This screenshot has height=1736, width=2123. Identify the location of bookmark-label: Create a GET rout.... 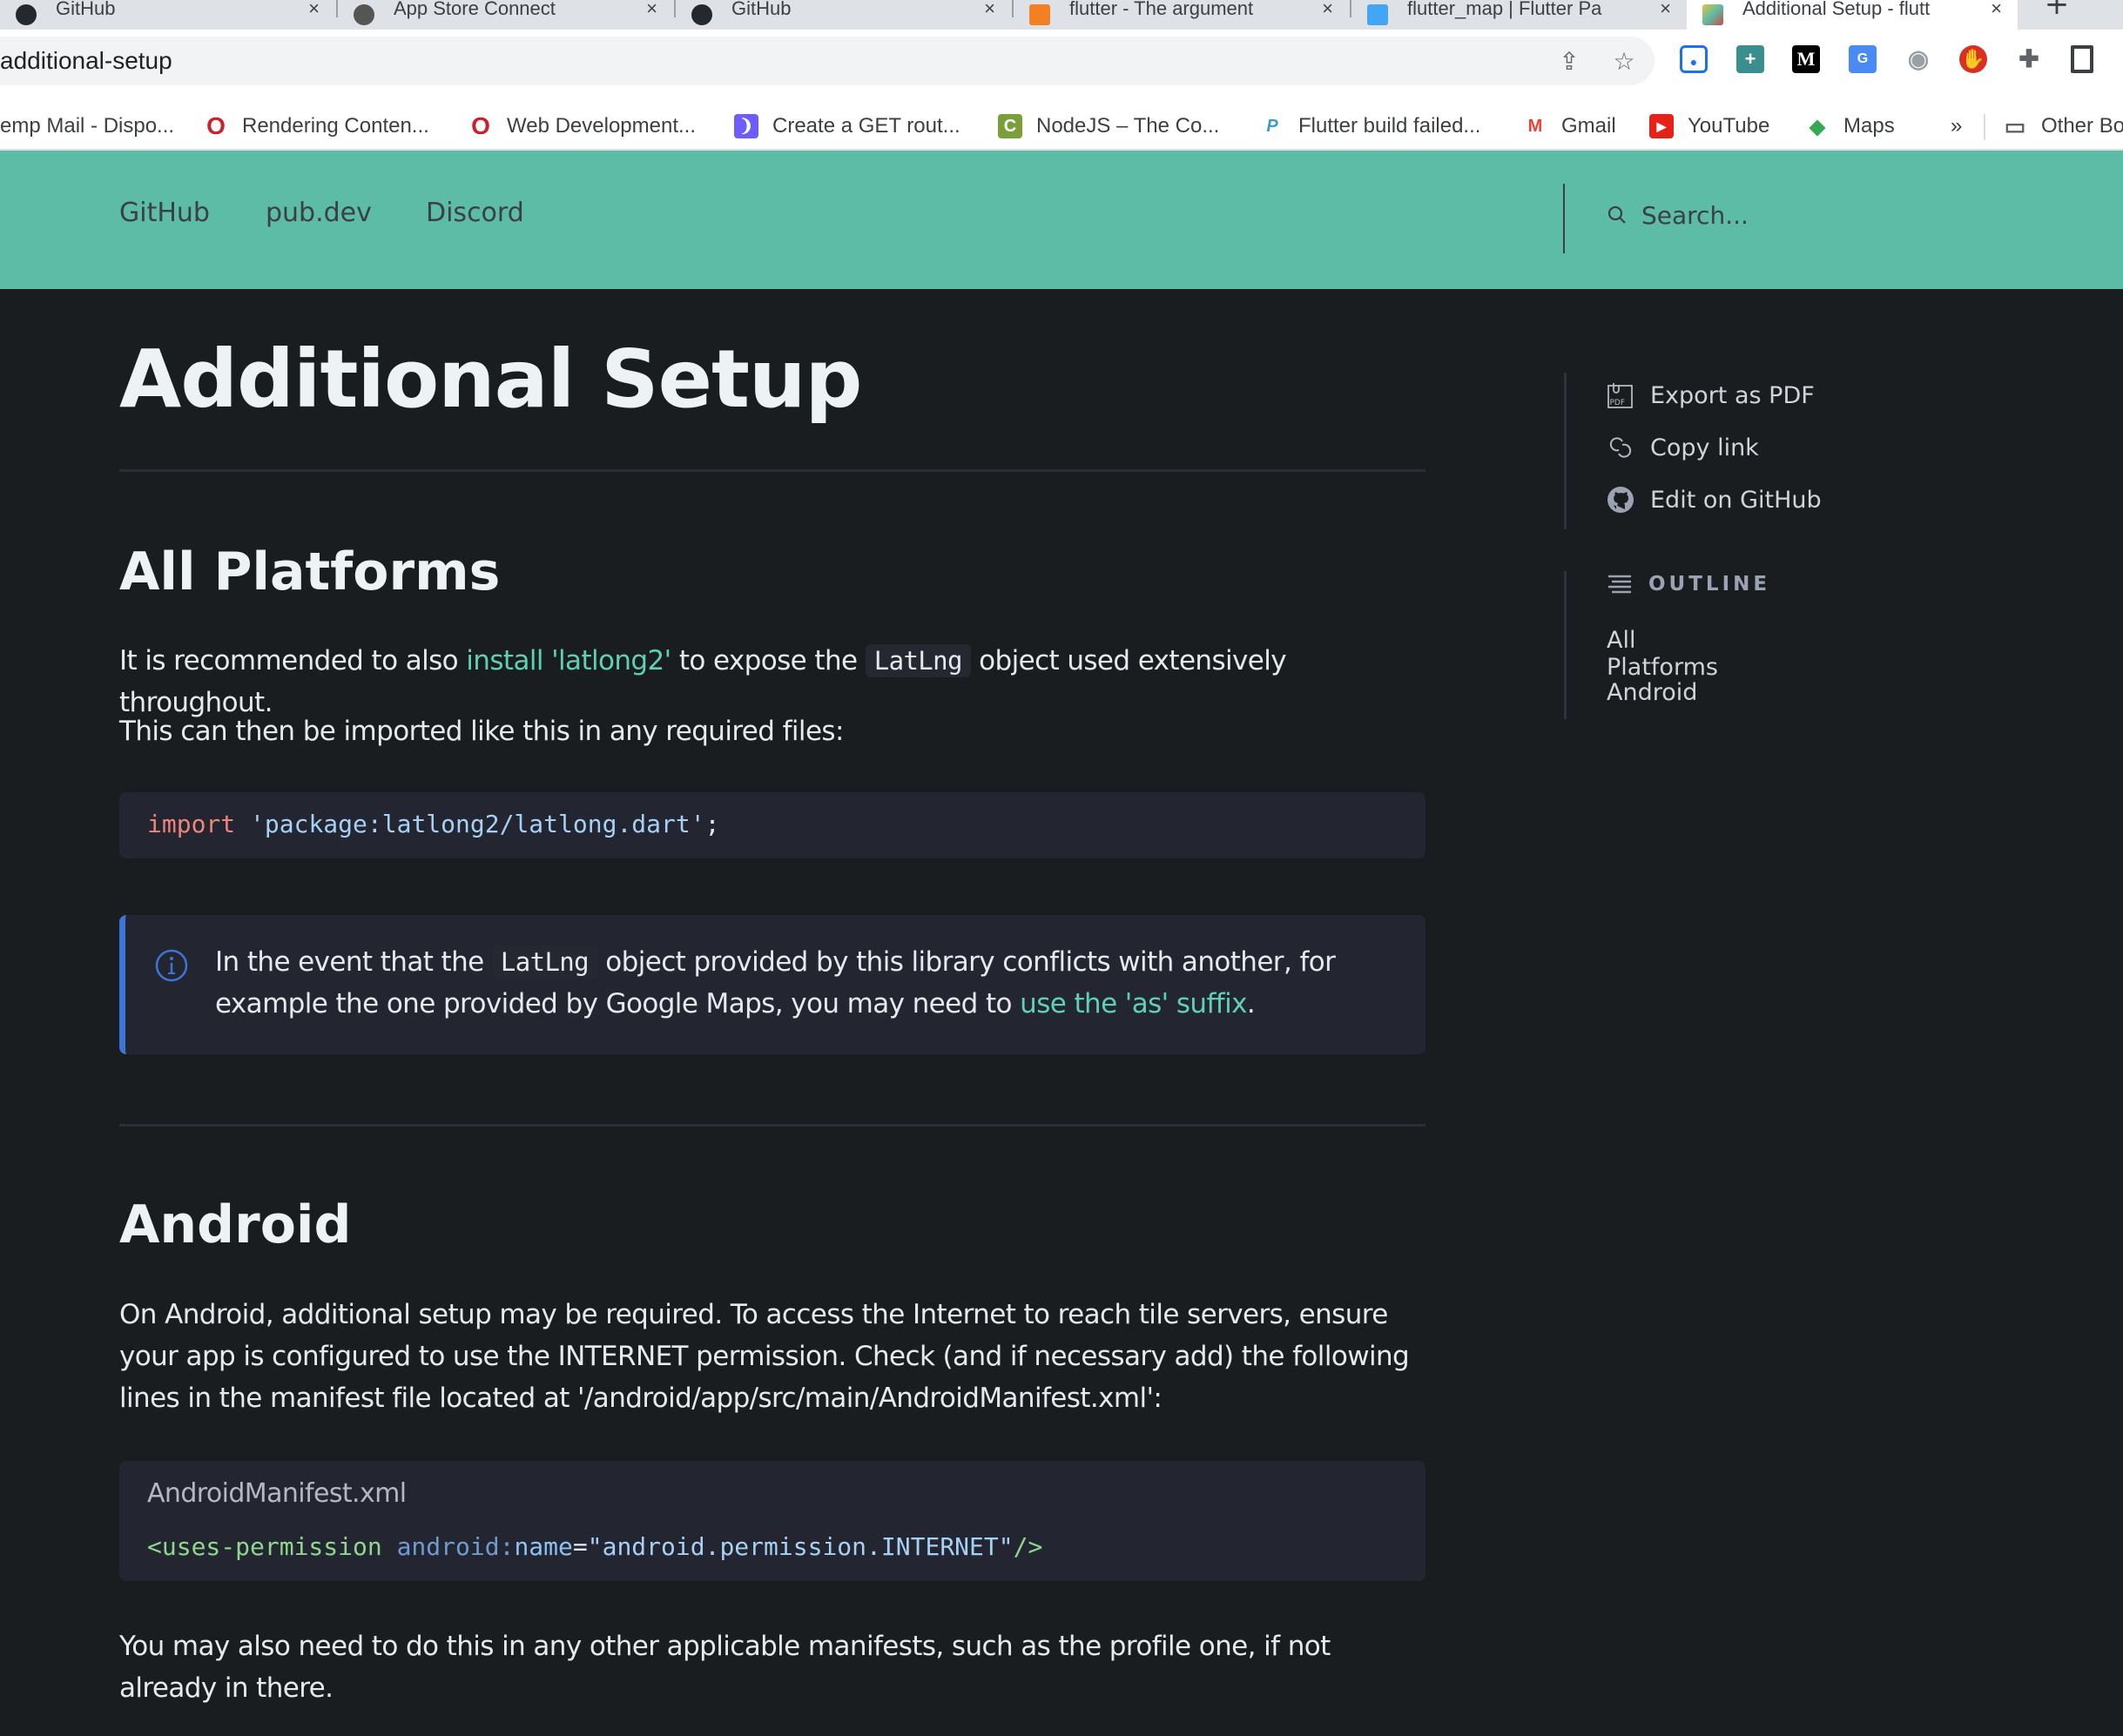
(866, 126).